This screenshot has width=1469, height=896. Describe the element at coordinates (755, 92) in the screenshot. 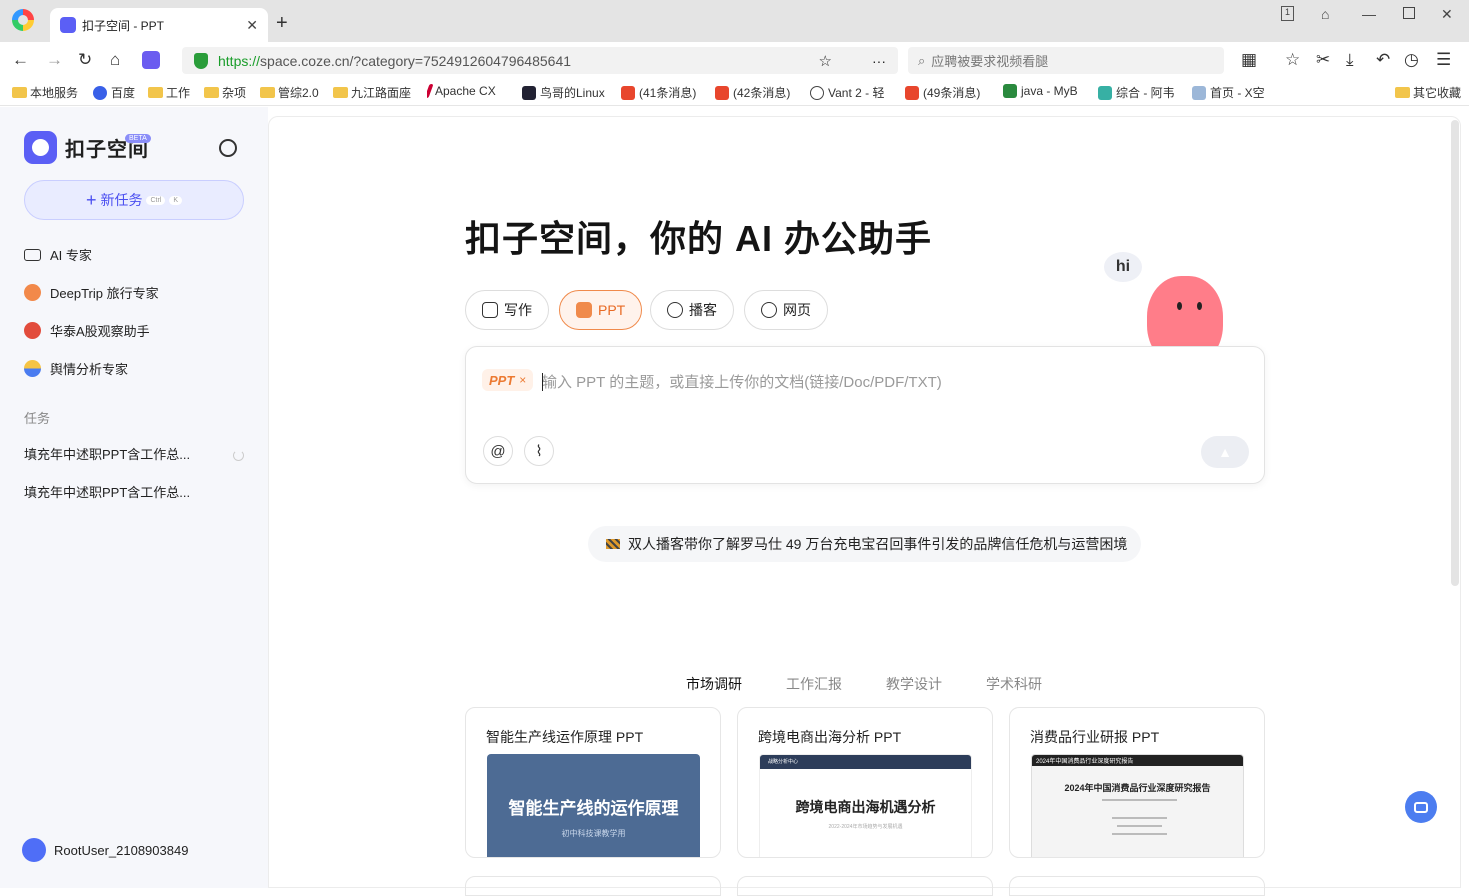

I see `bookmark-item: (42条消息)` at that location.